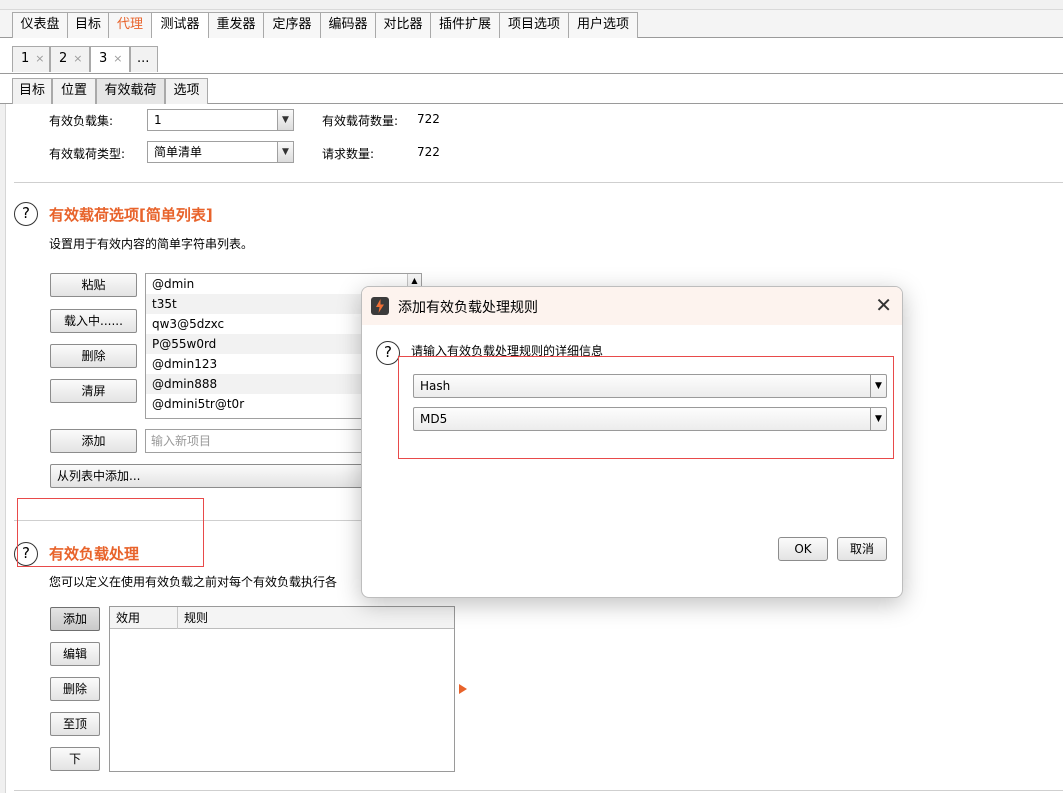 The image size is (1063, 793). What do you see at coordinates (186, 91) in the screenshot?
I see `tab-options: 选项` at bounding box center [186, 91].